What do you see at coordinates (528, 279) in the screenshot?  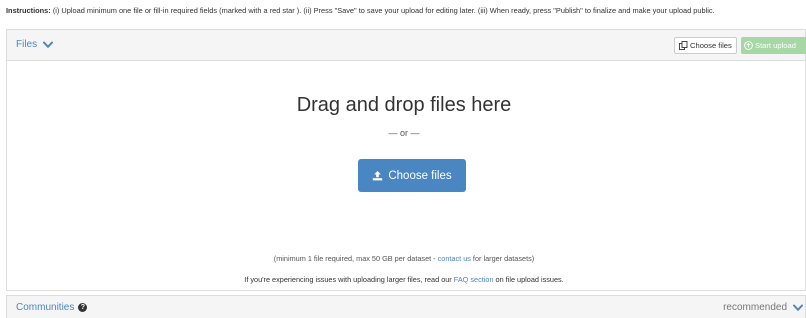 I see `upload-issues-suffix: on file upload issues.` at bounding box center [528, 279].